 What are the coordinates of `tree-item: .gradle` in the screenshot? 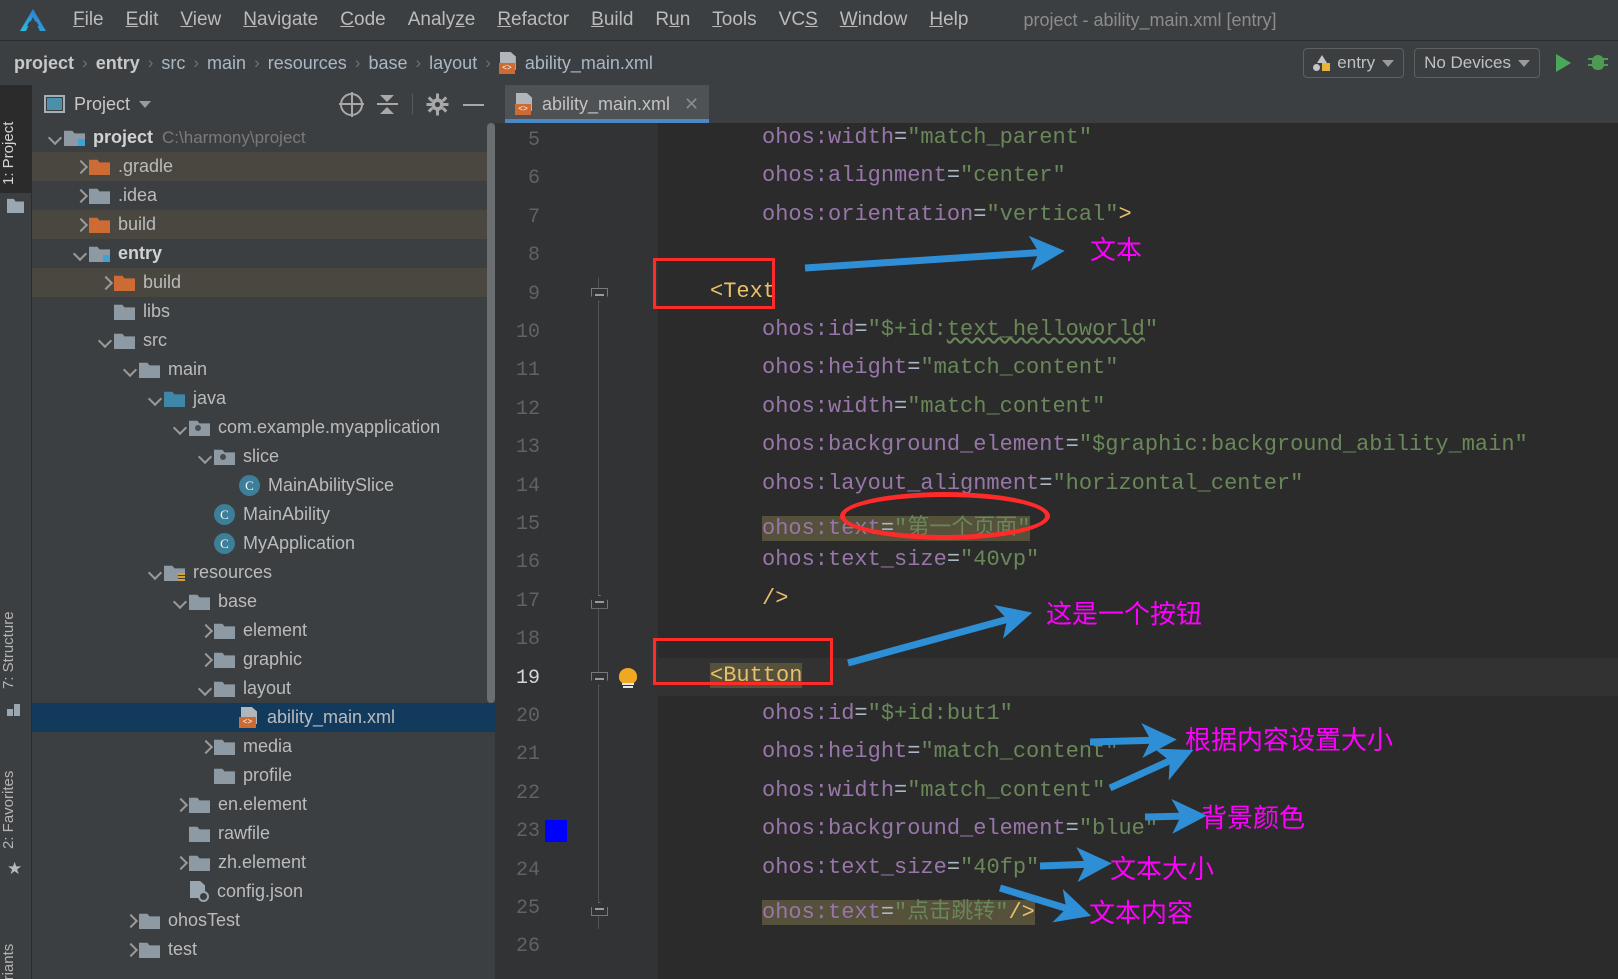 It's located at (263, 166).